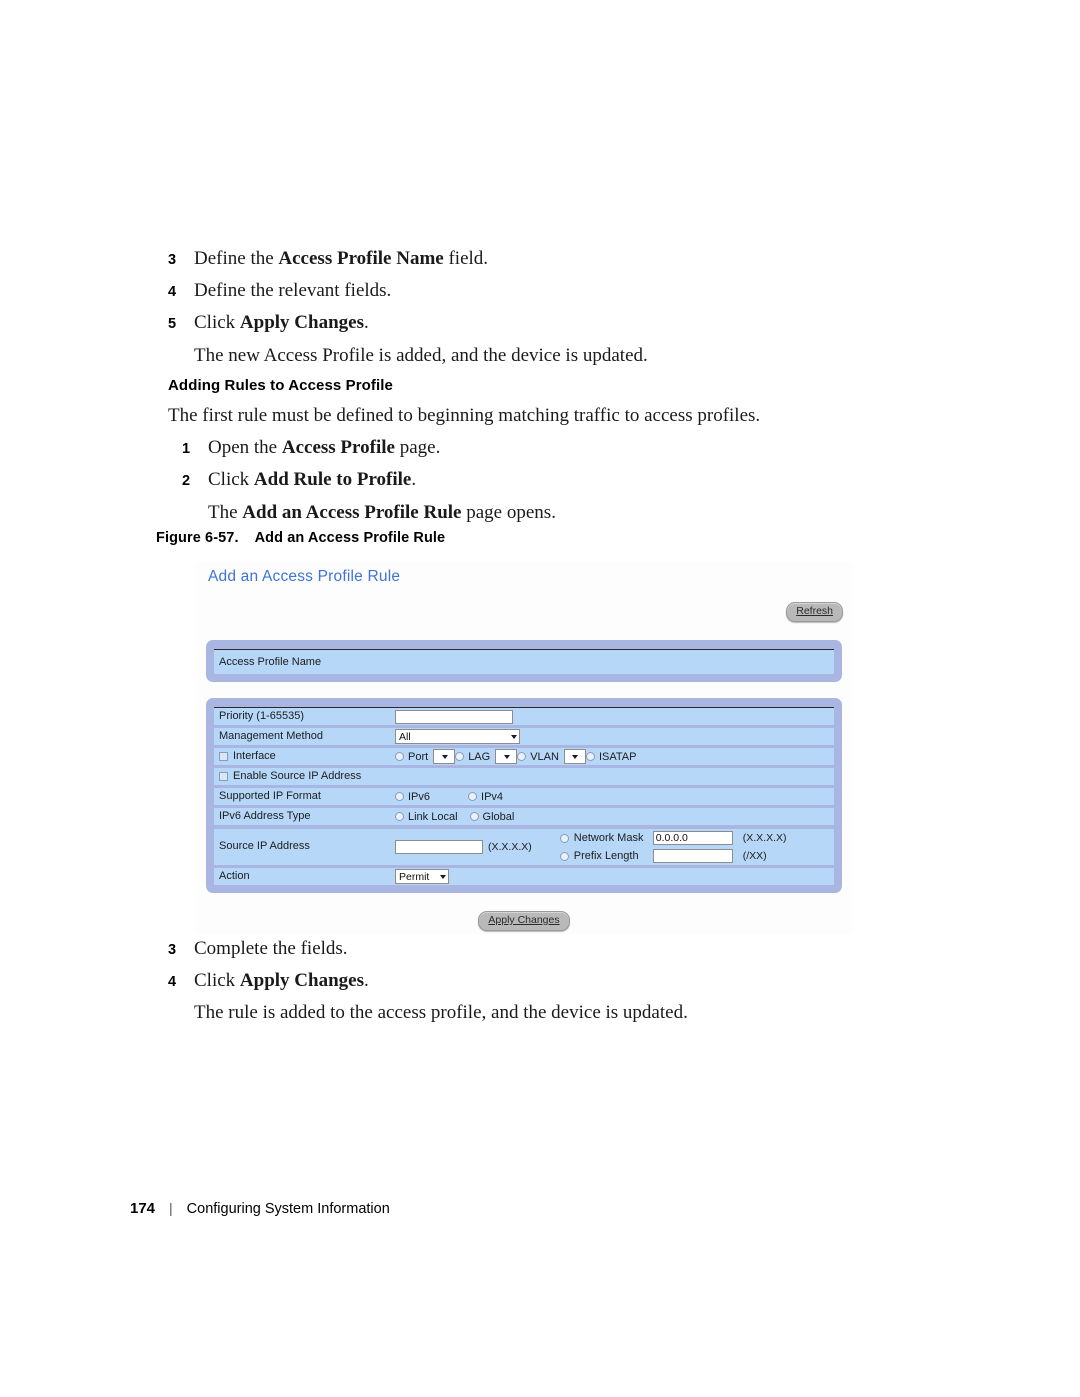 This screenshot has height=1397, width=1080. I want to click on port-select, so click(444, 756).